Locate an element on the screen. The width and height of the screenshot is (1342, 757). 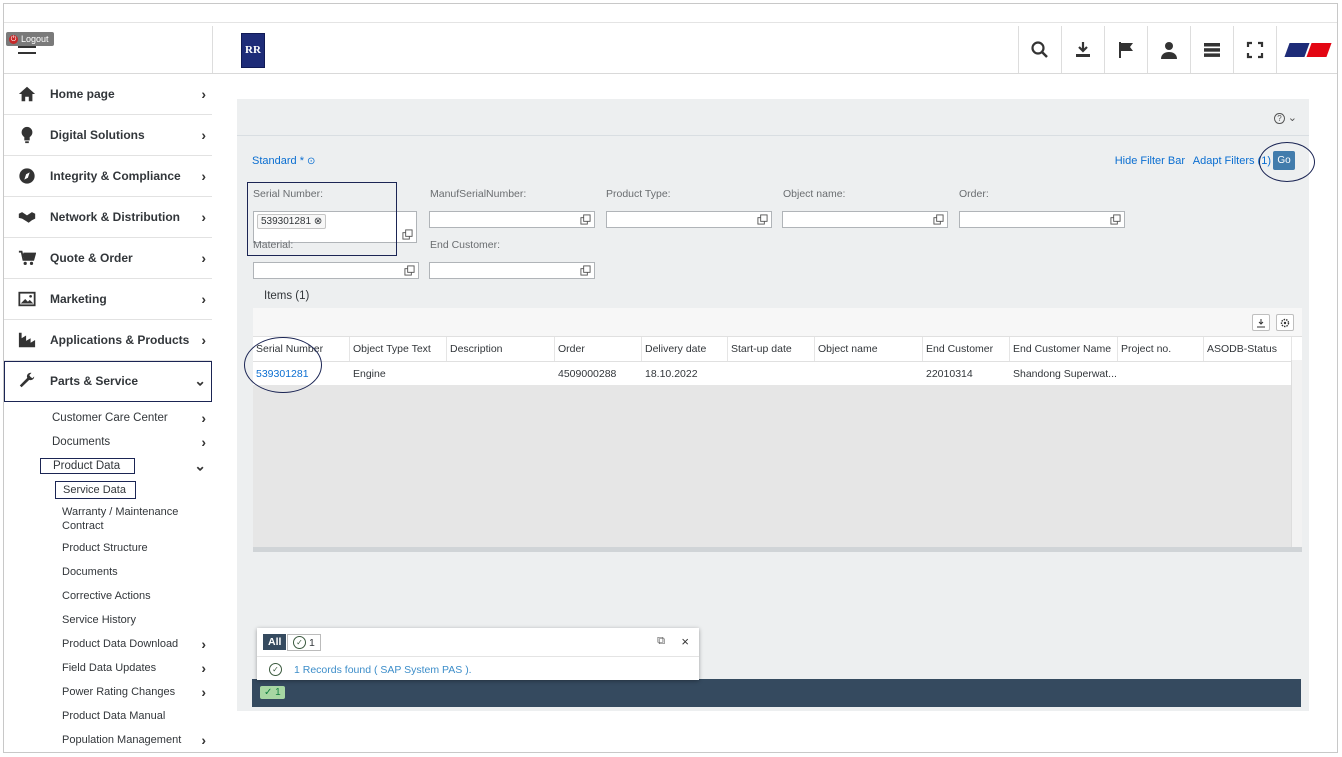
export-button is located at coordinates (1261, 322).